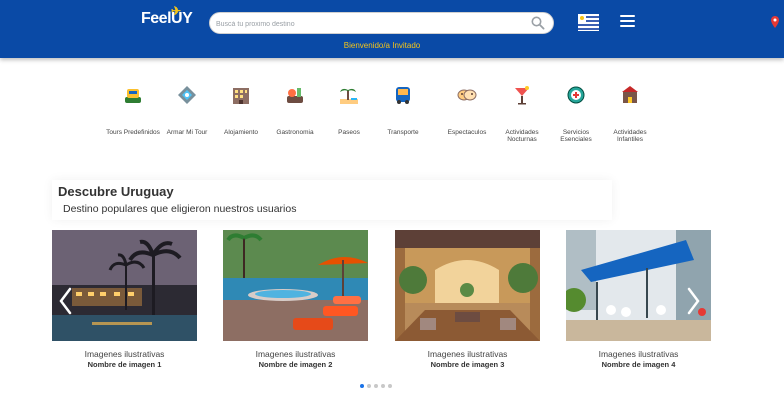 The height and width of the screenshot is (403, 784). What do you see at coordinates (576, 113) in the screenshot?
I see `category-servicios-esenciales: Servicios Esenciales` at bounding box center [576, 113].